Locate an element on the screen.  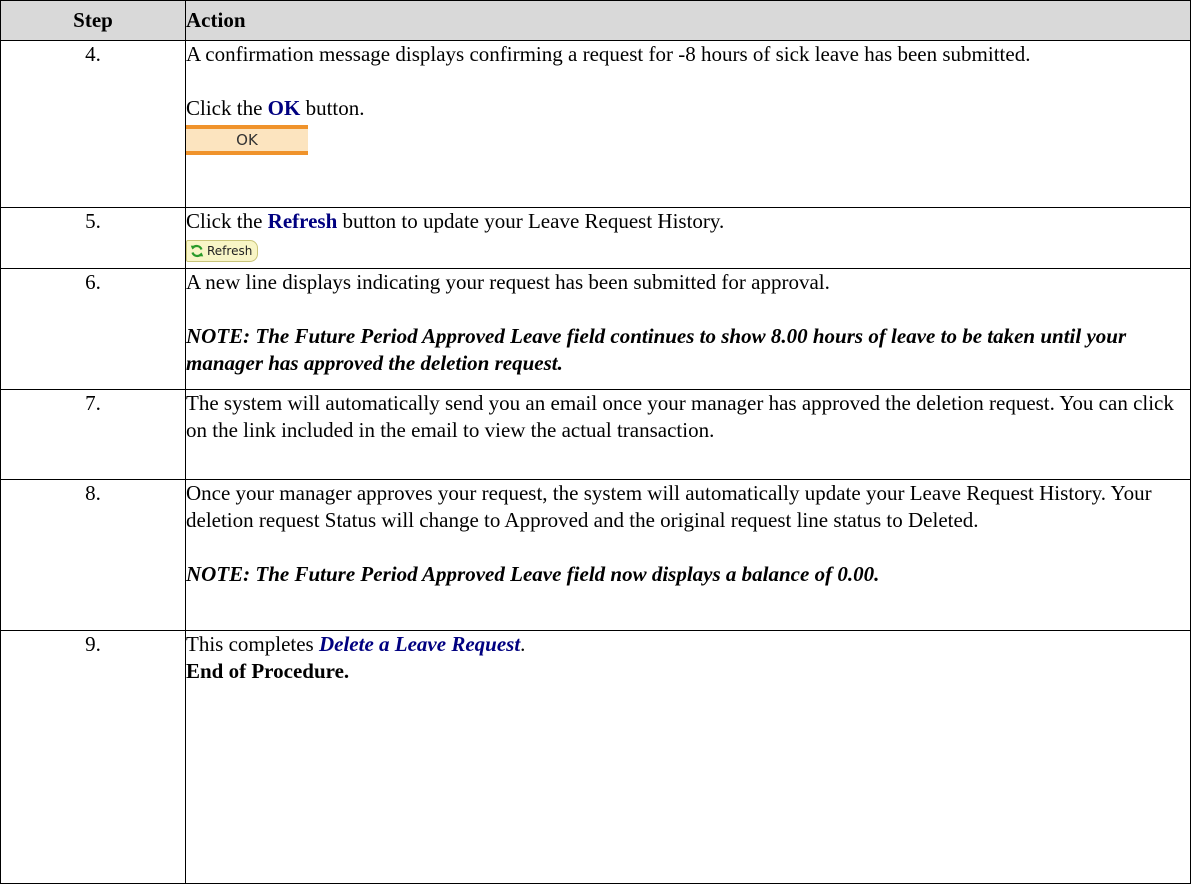
instruction-text: This completes is located at coordinates (252, 644).